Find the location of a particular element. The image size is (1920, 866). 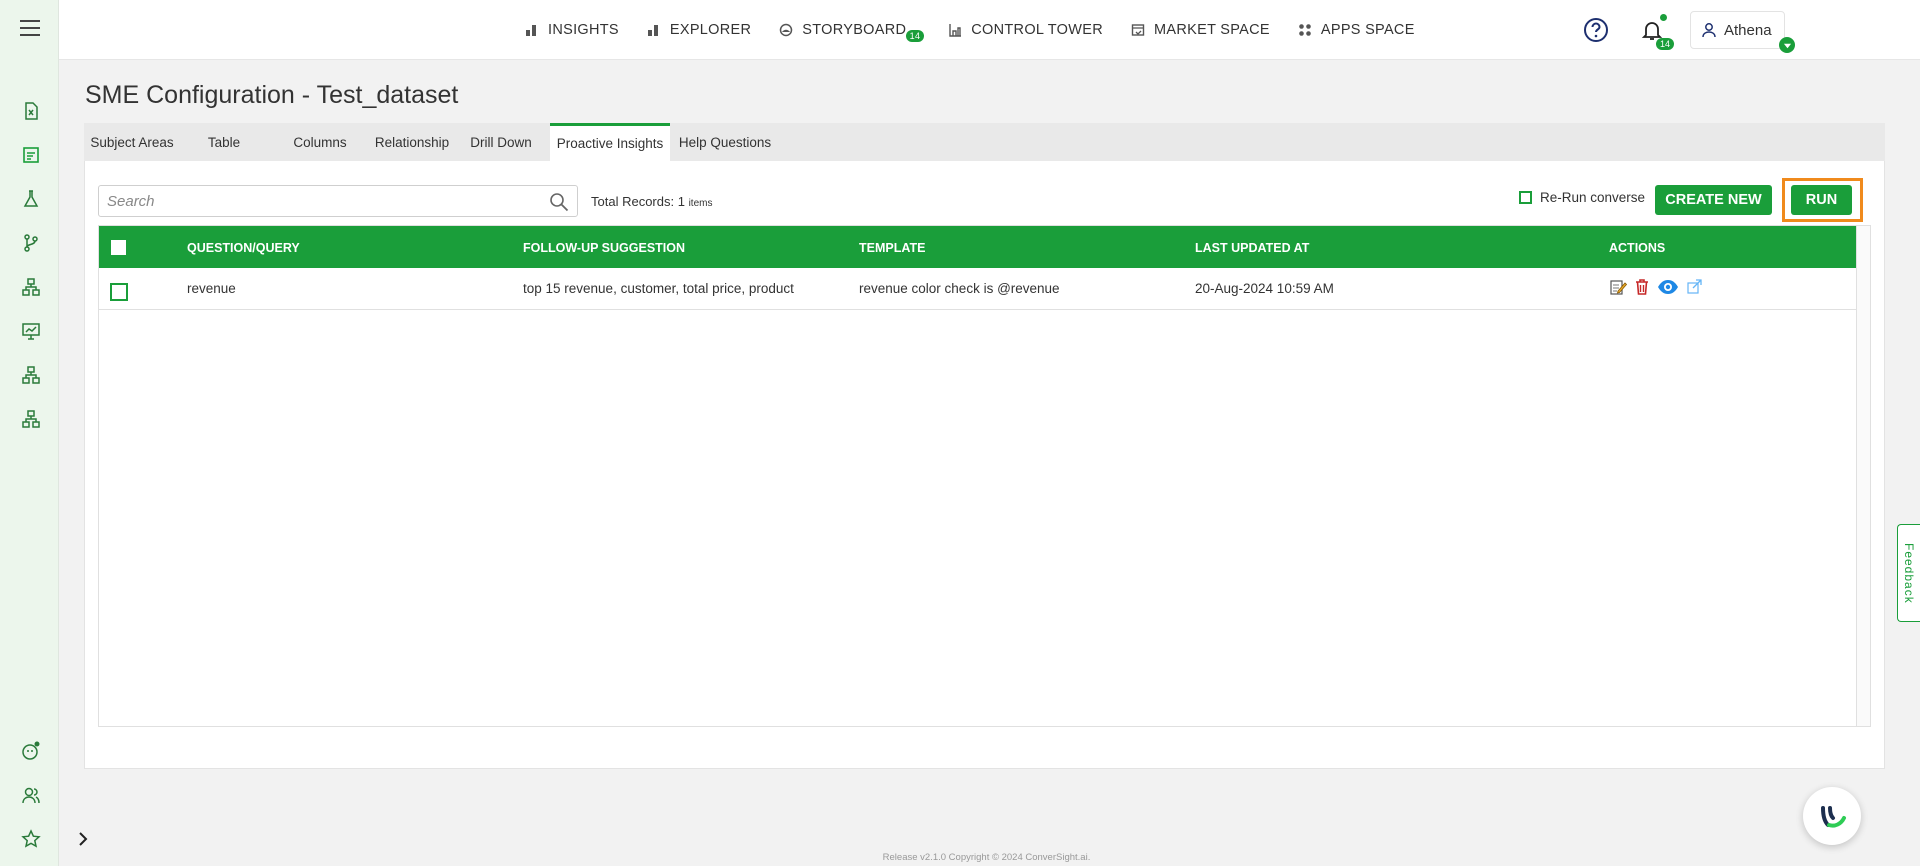

nav-control-tower: CONTROL TOWER is located at coordinates (1025, 30).